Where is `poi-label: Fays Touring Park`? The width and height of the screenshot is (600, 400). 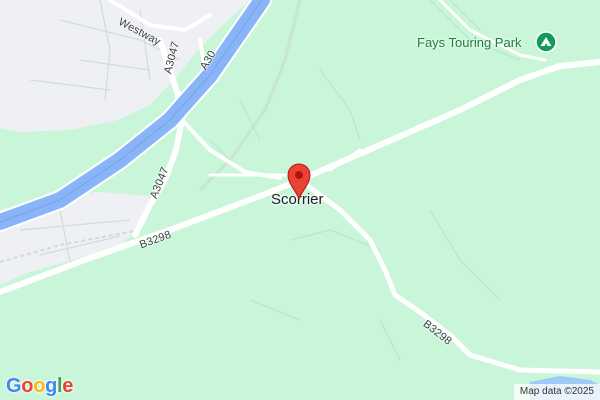
poi-label: Fays Touring Park is located at coordinates (469, 42).